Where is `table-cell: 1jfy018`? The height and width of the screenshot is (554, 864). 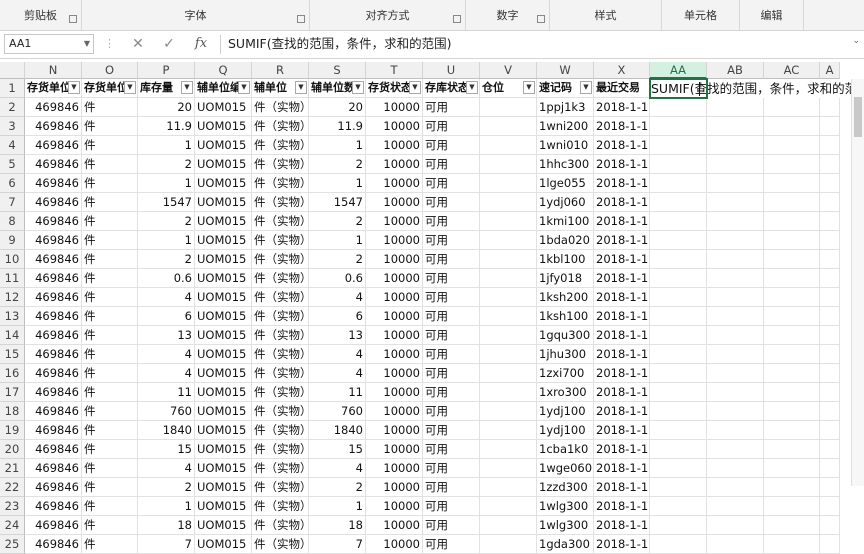 table-cell: 1jfy018 is located at coordinates (565, 278).